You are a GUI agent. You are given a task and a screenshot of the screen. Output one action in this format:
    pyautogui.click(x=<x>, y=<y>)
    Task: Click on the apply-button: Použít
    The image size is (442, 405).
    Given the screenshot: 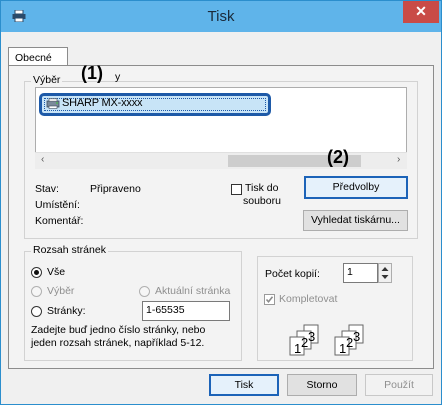 What is the action you would take?
    pyautogui.click(x=399, y=385)
    